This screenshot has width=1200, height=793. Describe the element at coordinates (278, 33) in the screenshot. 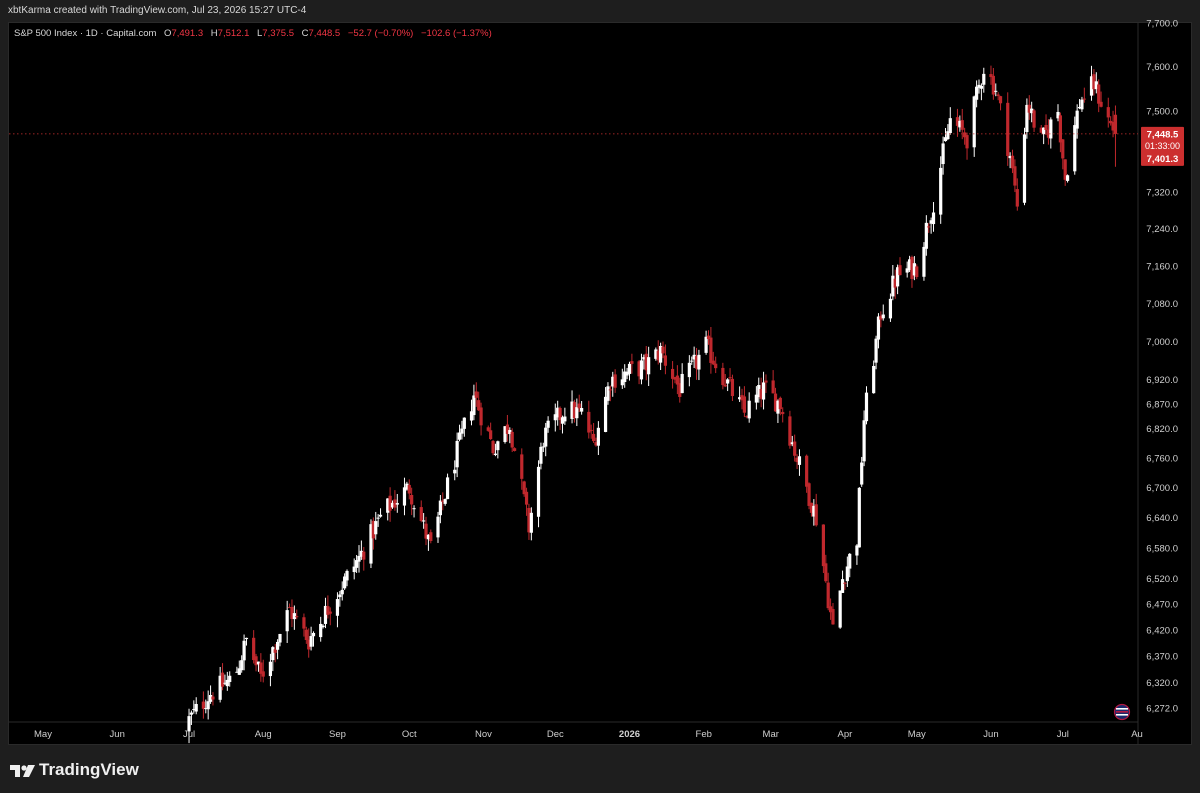

I see `low-value: 7,375.5` at that location.